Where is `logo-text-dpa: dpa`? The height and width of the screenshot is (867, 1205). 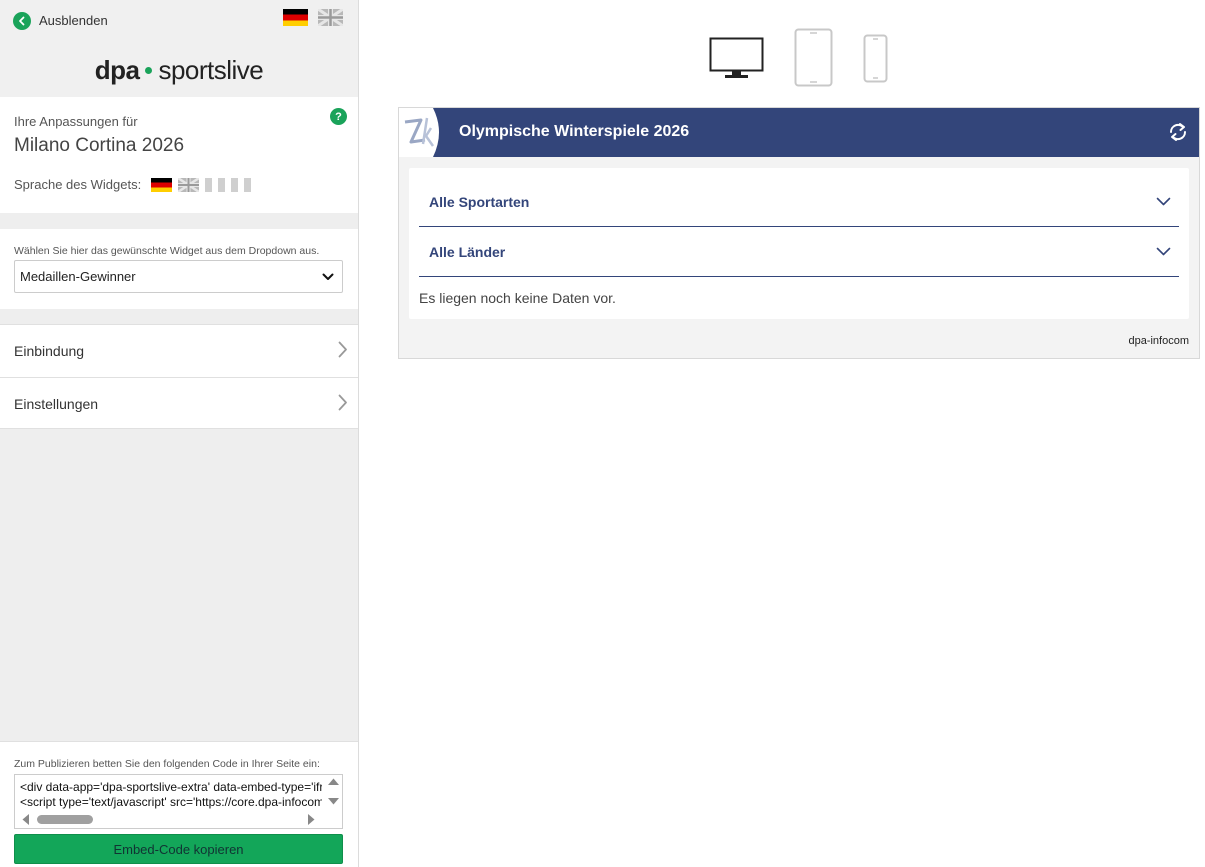 logo-text-dpa: dpa is located at coordinates (117, 70).